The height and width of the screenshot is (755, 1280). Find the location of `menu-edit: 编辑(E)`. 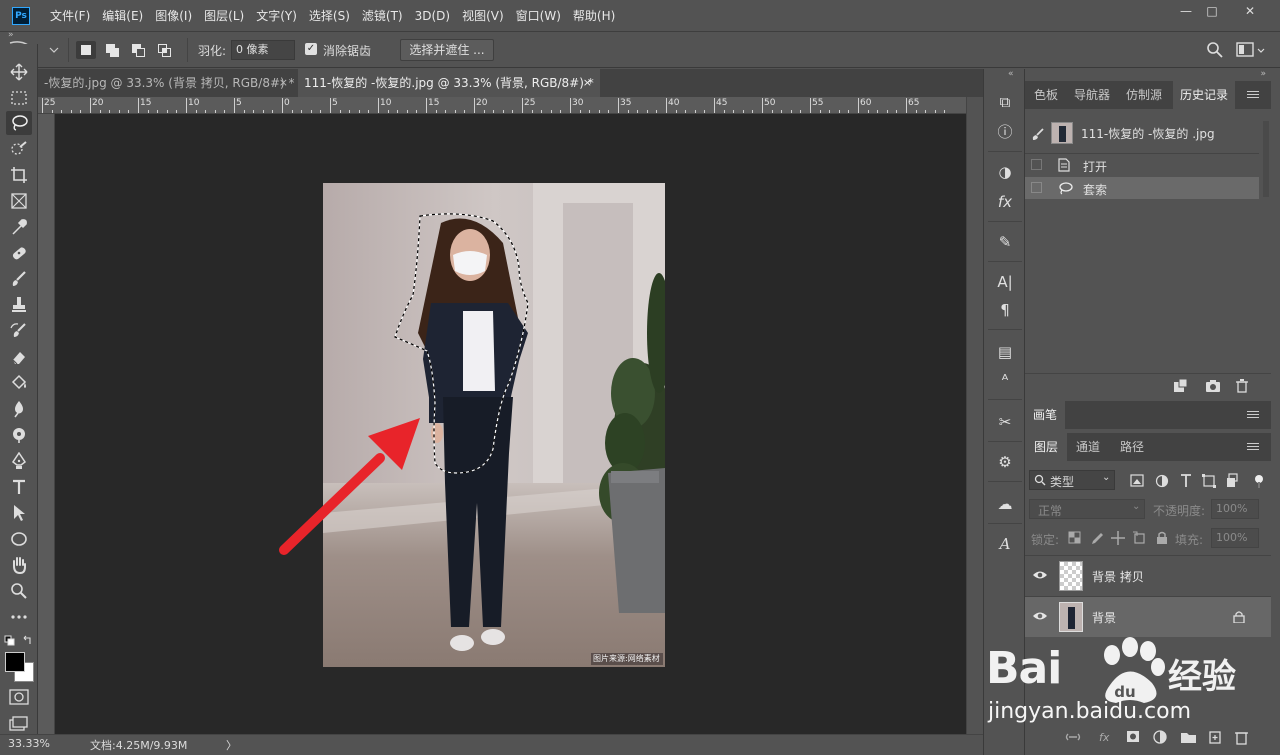

menu-edit: 编辑(E) is located at coordinates (122, 16).